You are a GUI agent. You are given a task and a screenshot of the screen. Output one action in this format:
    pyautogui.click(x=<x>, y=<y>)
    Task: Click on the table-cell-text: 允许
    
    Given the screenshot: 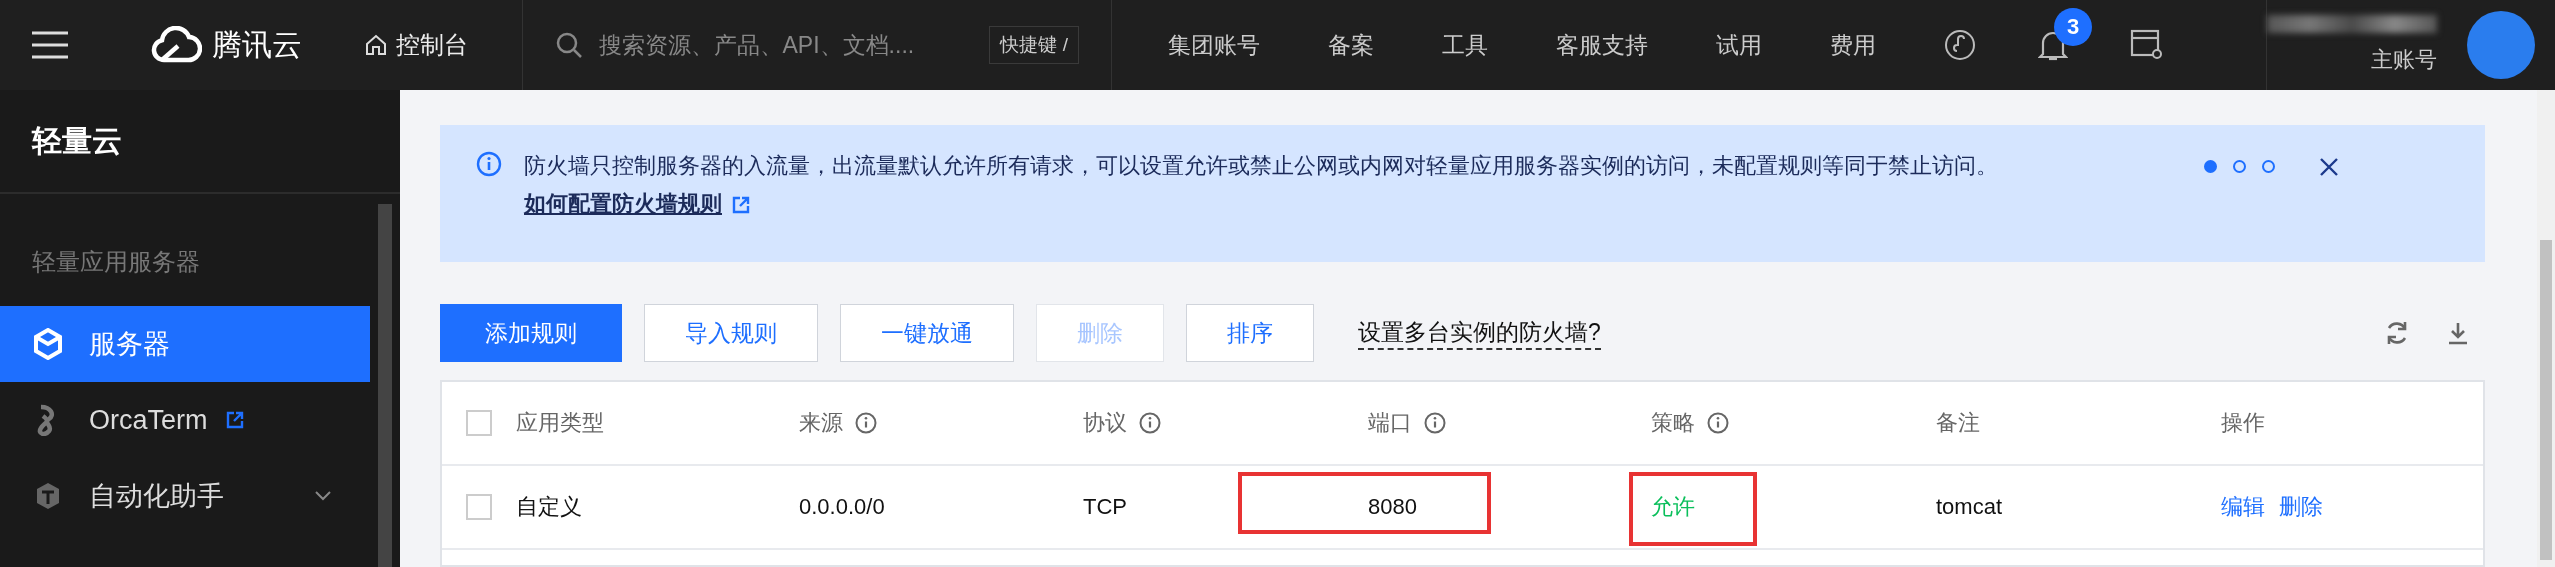 What is the action you would take?
    pyautogui.click(x=1673, y=507)
    